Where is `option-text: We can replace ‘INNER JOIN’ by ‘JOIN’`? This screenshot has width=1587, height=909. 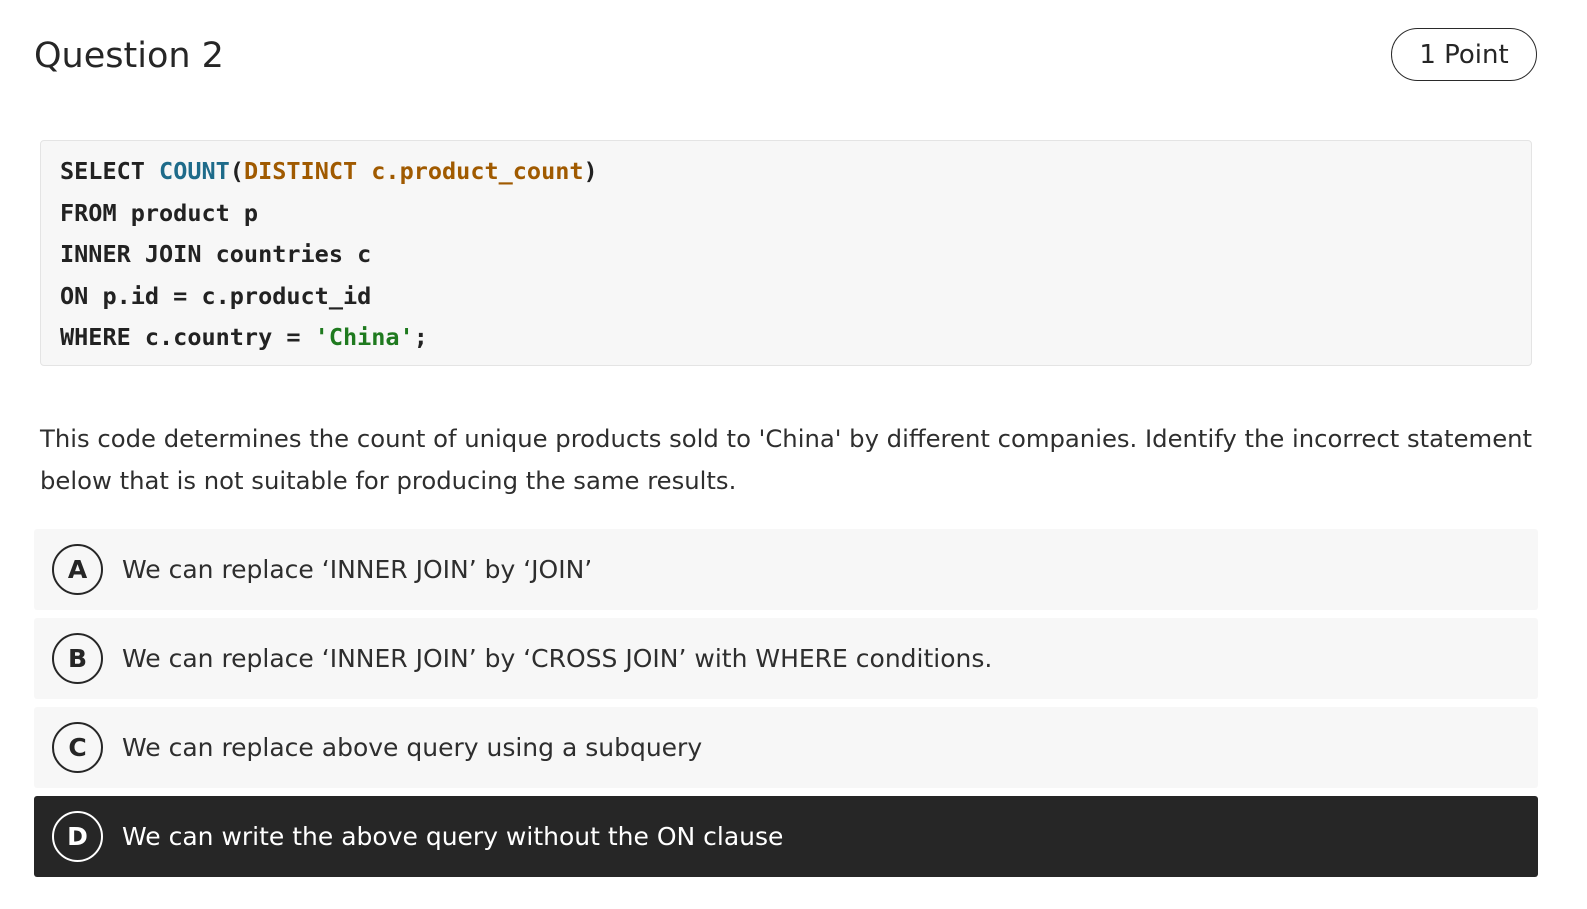 option-text: We can replace ‘INNER JOIN’ by ‘JOIN’ is located at coordinates (357, 569).